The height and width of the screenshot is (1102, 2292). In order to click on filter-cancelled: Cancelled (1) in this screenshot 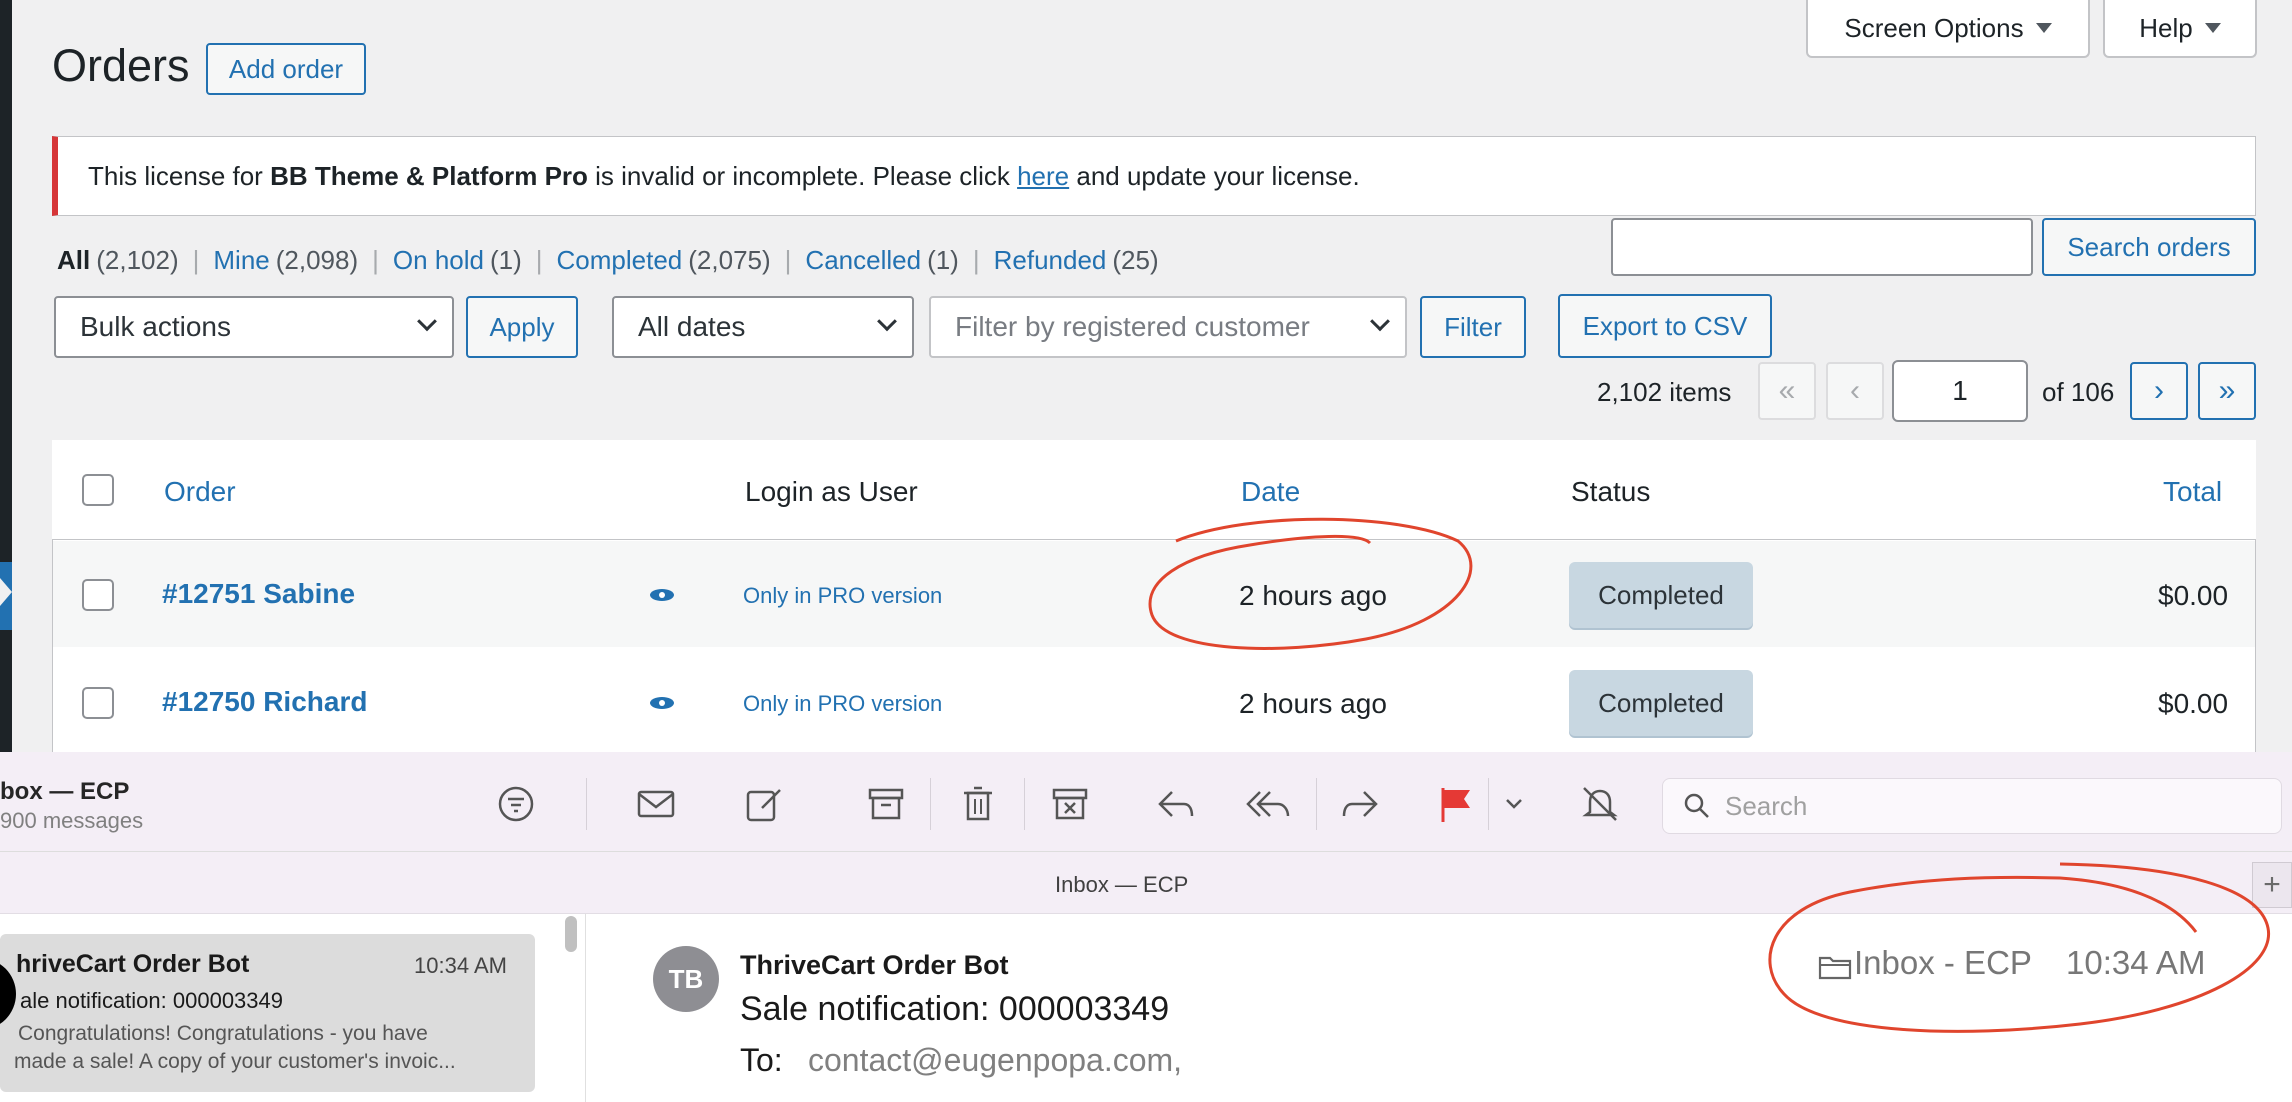, I will do `click(881, 260)`.